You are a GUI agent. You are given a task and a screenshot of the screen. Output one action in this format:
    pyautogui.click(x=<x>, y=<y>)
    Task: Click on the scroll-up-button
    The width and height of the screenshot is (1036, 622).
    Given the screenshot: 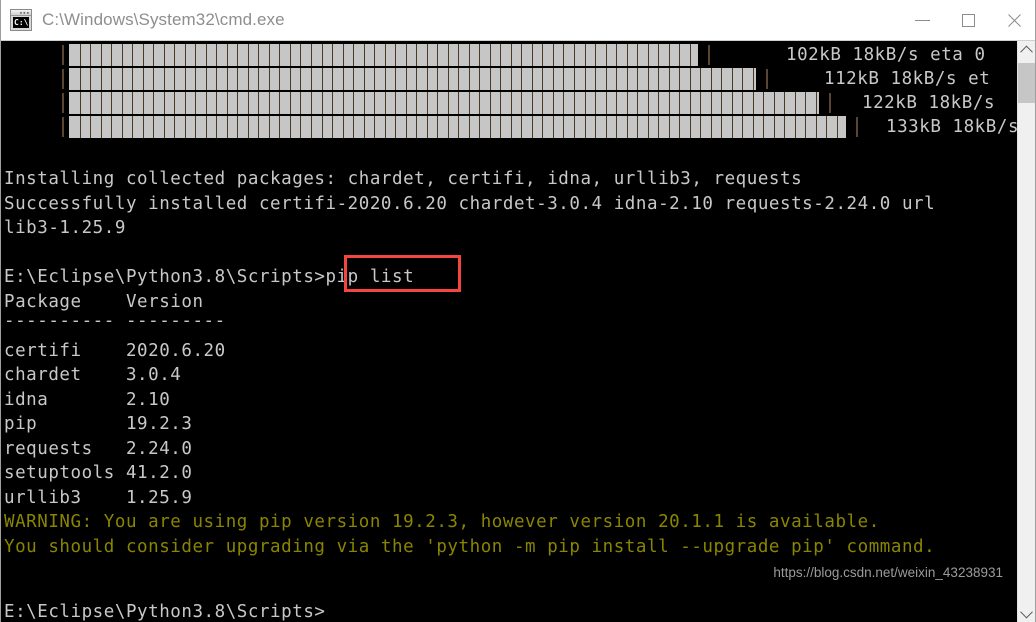 What is the action you would take?
    pyautogui.click(x=1026, y=50)
    